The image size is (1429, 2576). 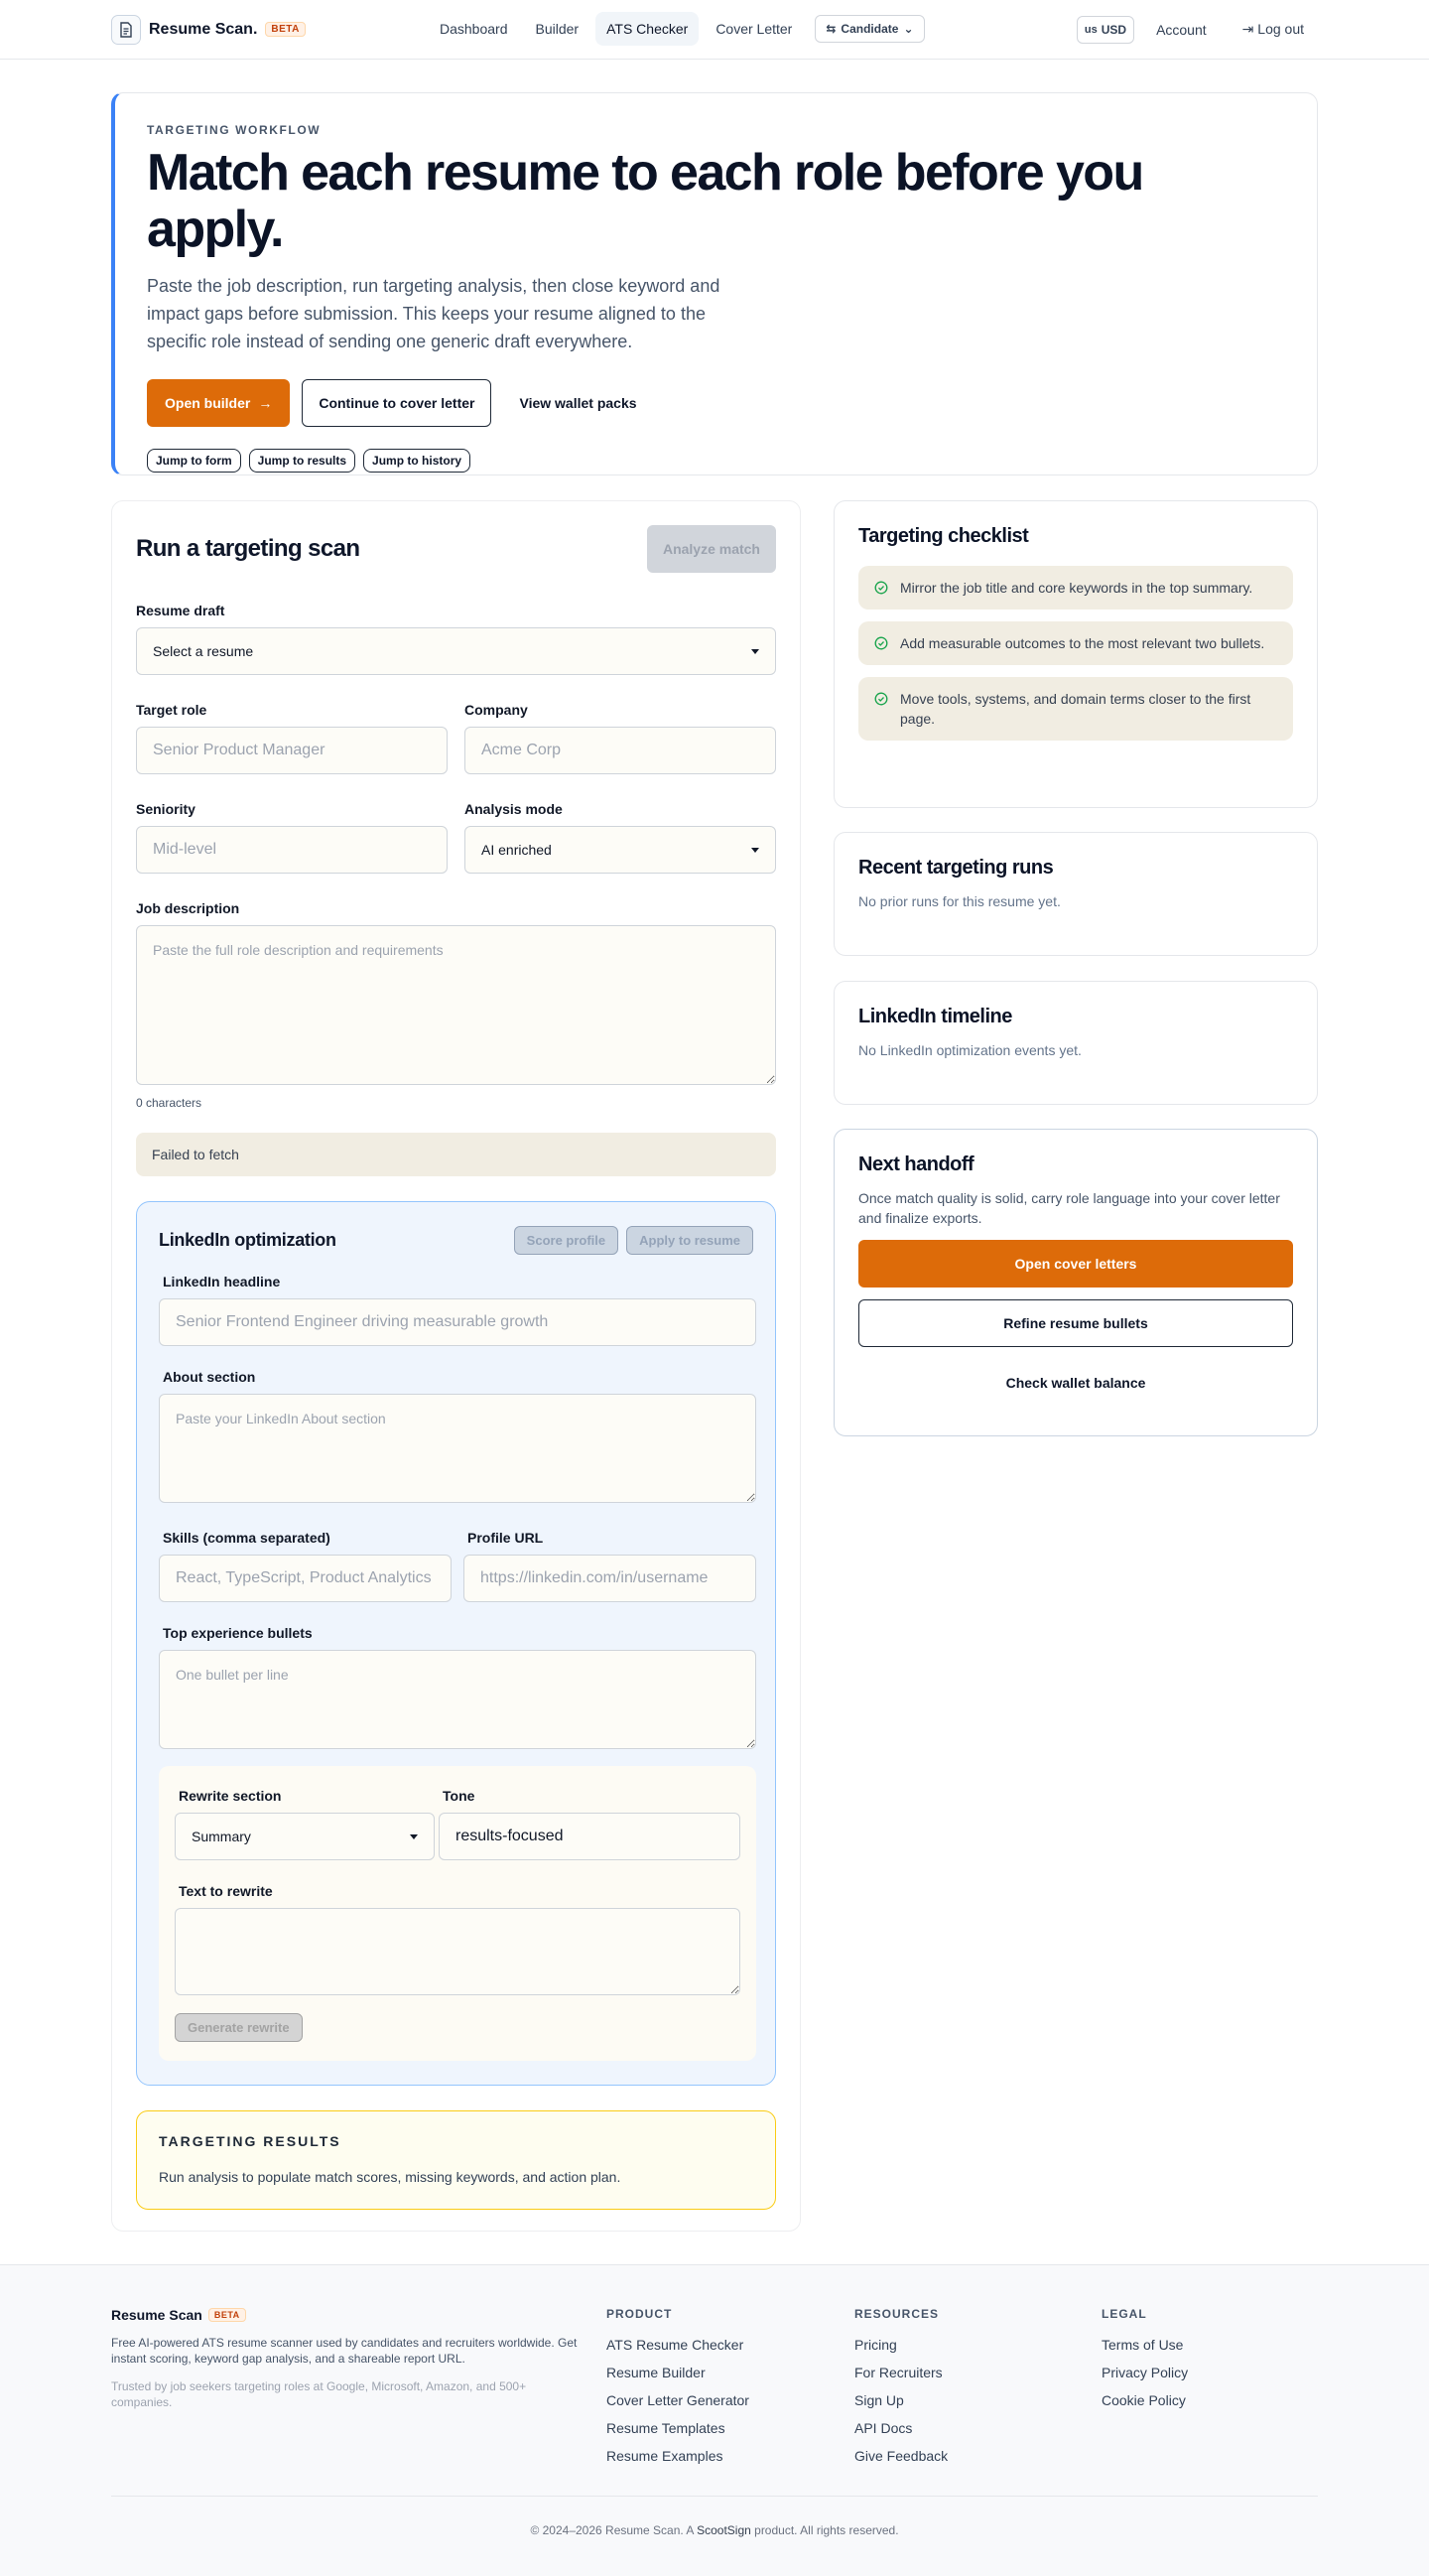 What do you see at coordinates (180, 610) in the screenshot?
I see `resume-draft-label: Resume draft` at bounding box center [180, 610].